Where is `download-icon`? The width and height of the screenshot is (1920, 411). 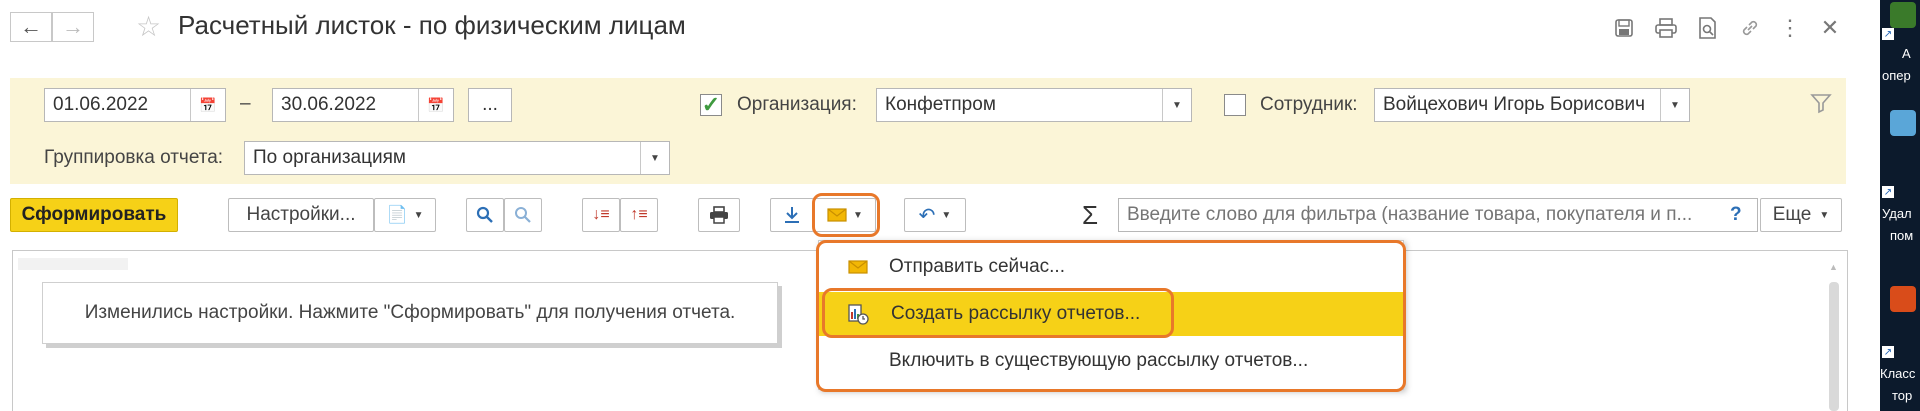 download-icon is located at coordinates (792, 215).